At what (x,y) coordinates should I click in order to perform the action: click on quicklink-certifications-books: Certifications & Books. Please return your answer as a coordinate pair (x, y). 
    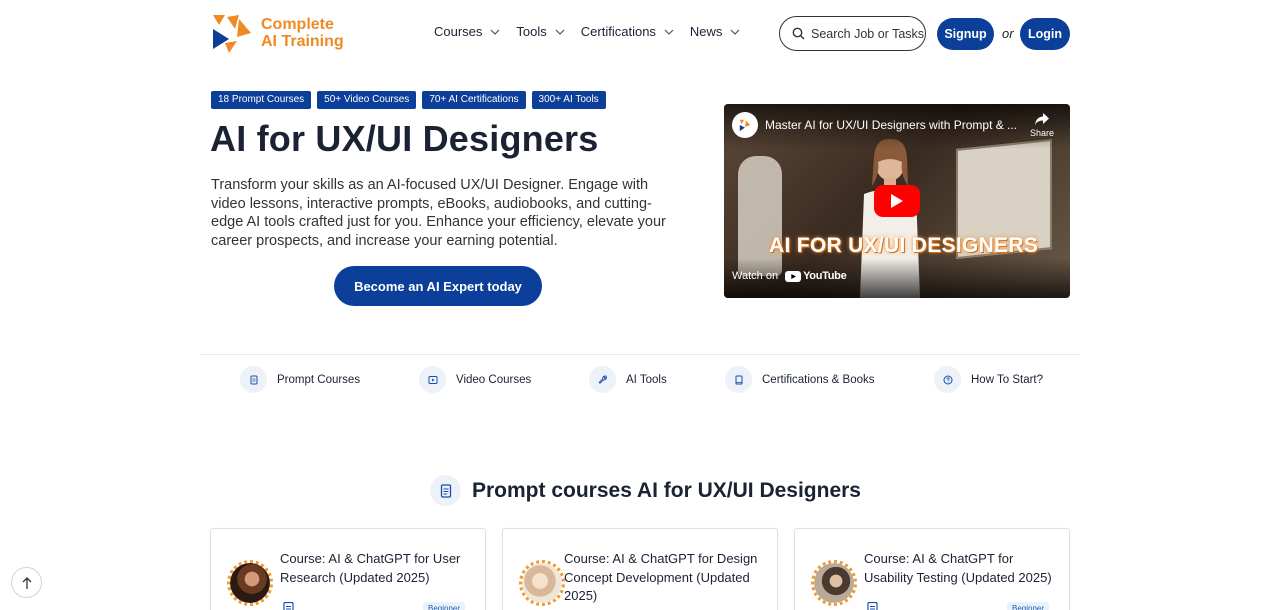
    Looking at the image, I should click on (800, 379).